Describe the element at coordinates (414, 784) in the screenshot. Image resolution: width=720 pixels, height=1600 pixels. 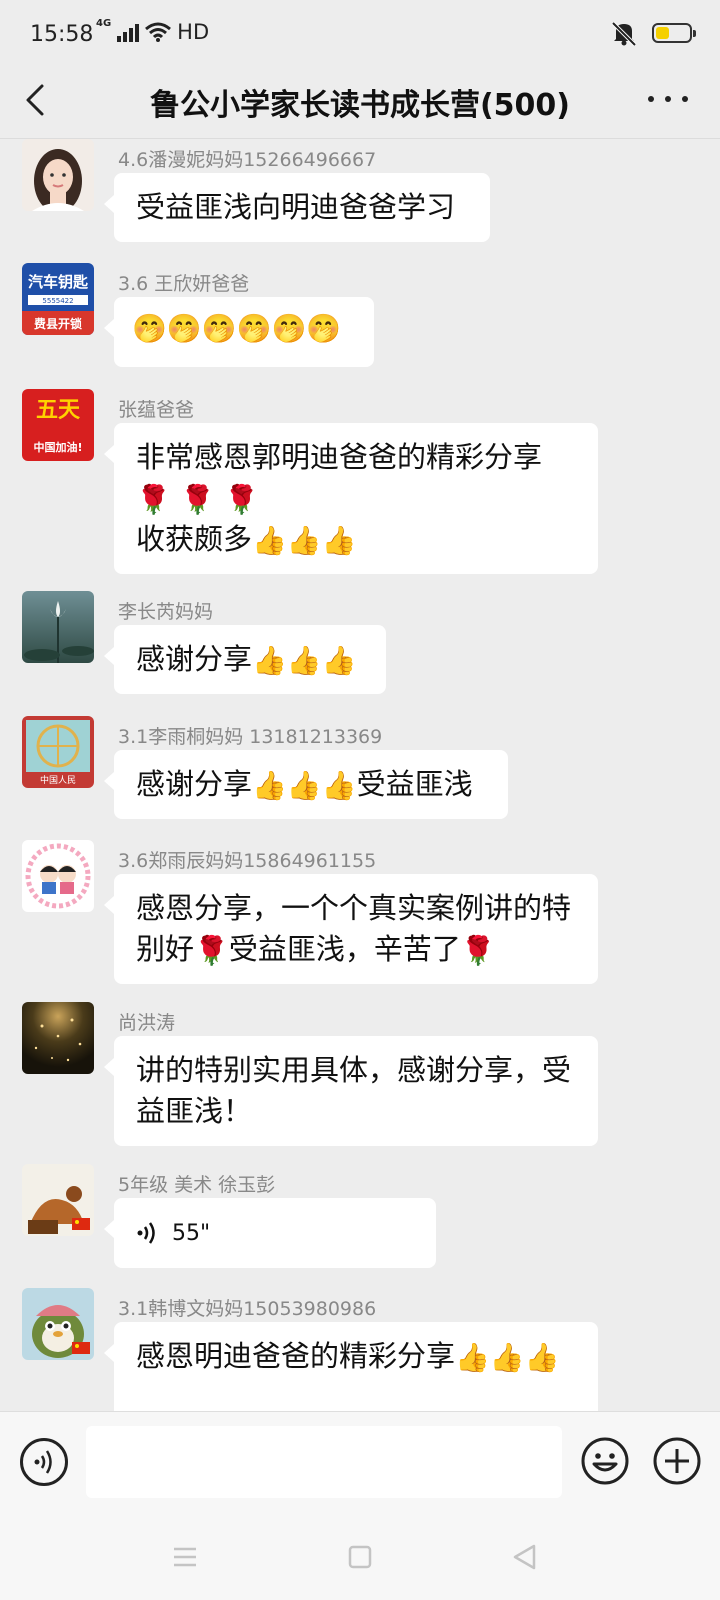
I see `message-text: 受益匪浅` at that location.